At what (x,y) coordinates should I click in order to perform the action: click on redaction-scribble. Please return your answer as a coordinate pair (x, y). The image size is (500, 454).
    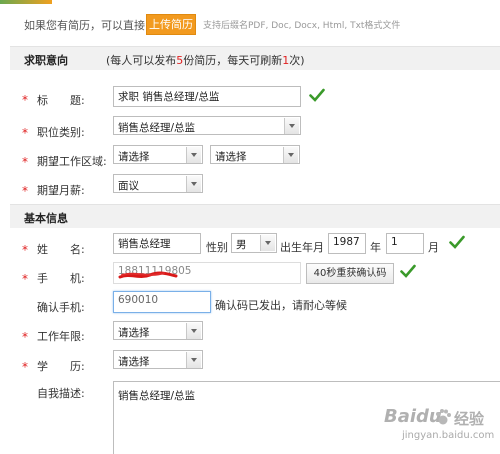
    Looking at the image, I should click on (148, 275).